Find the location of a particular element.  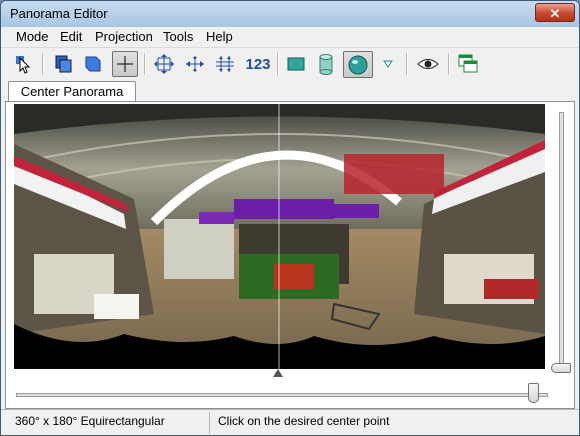

pan-button is located at coordinates (195, 64).